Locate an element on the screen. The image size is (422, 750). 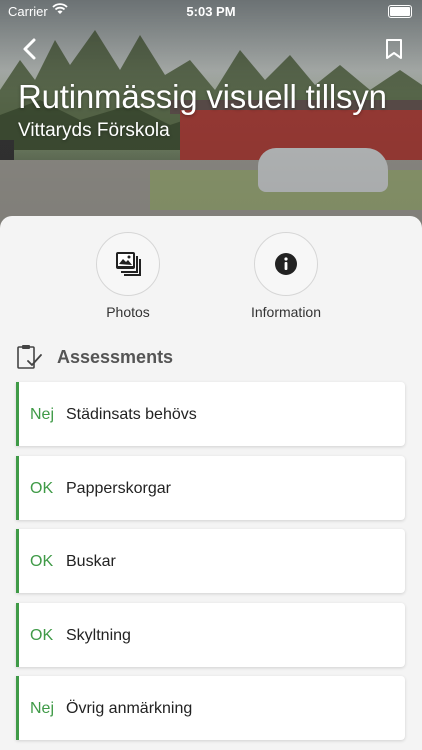
assessment-label: Skyltning is located at coordinates (98, 635).